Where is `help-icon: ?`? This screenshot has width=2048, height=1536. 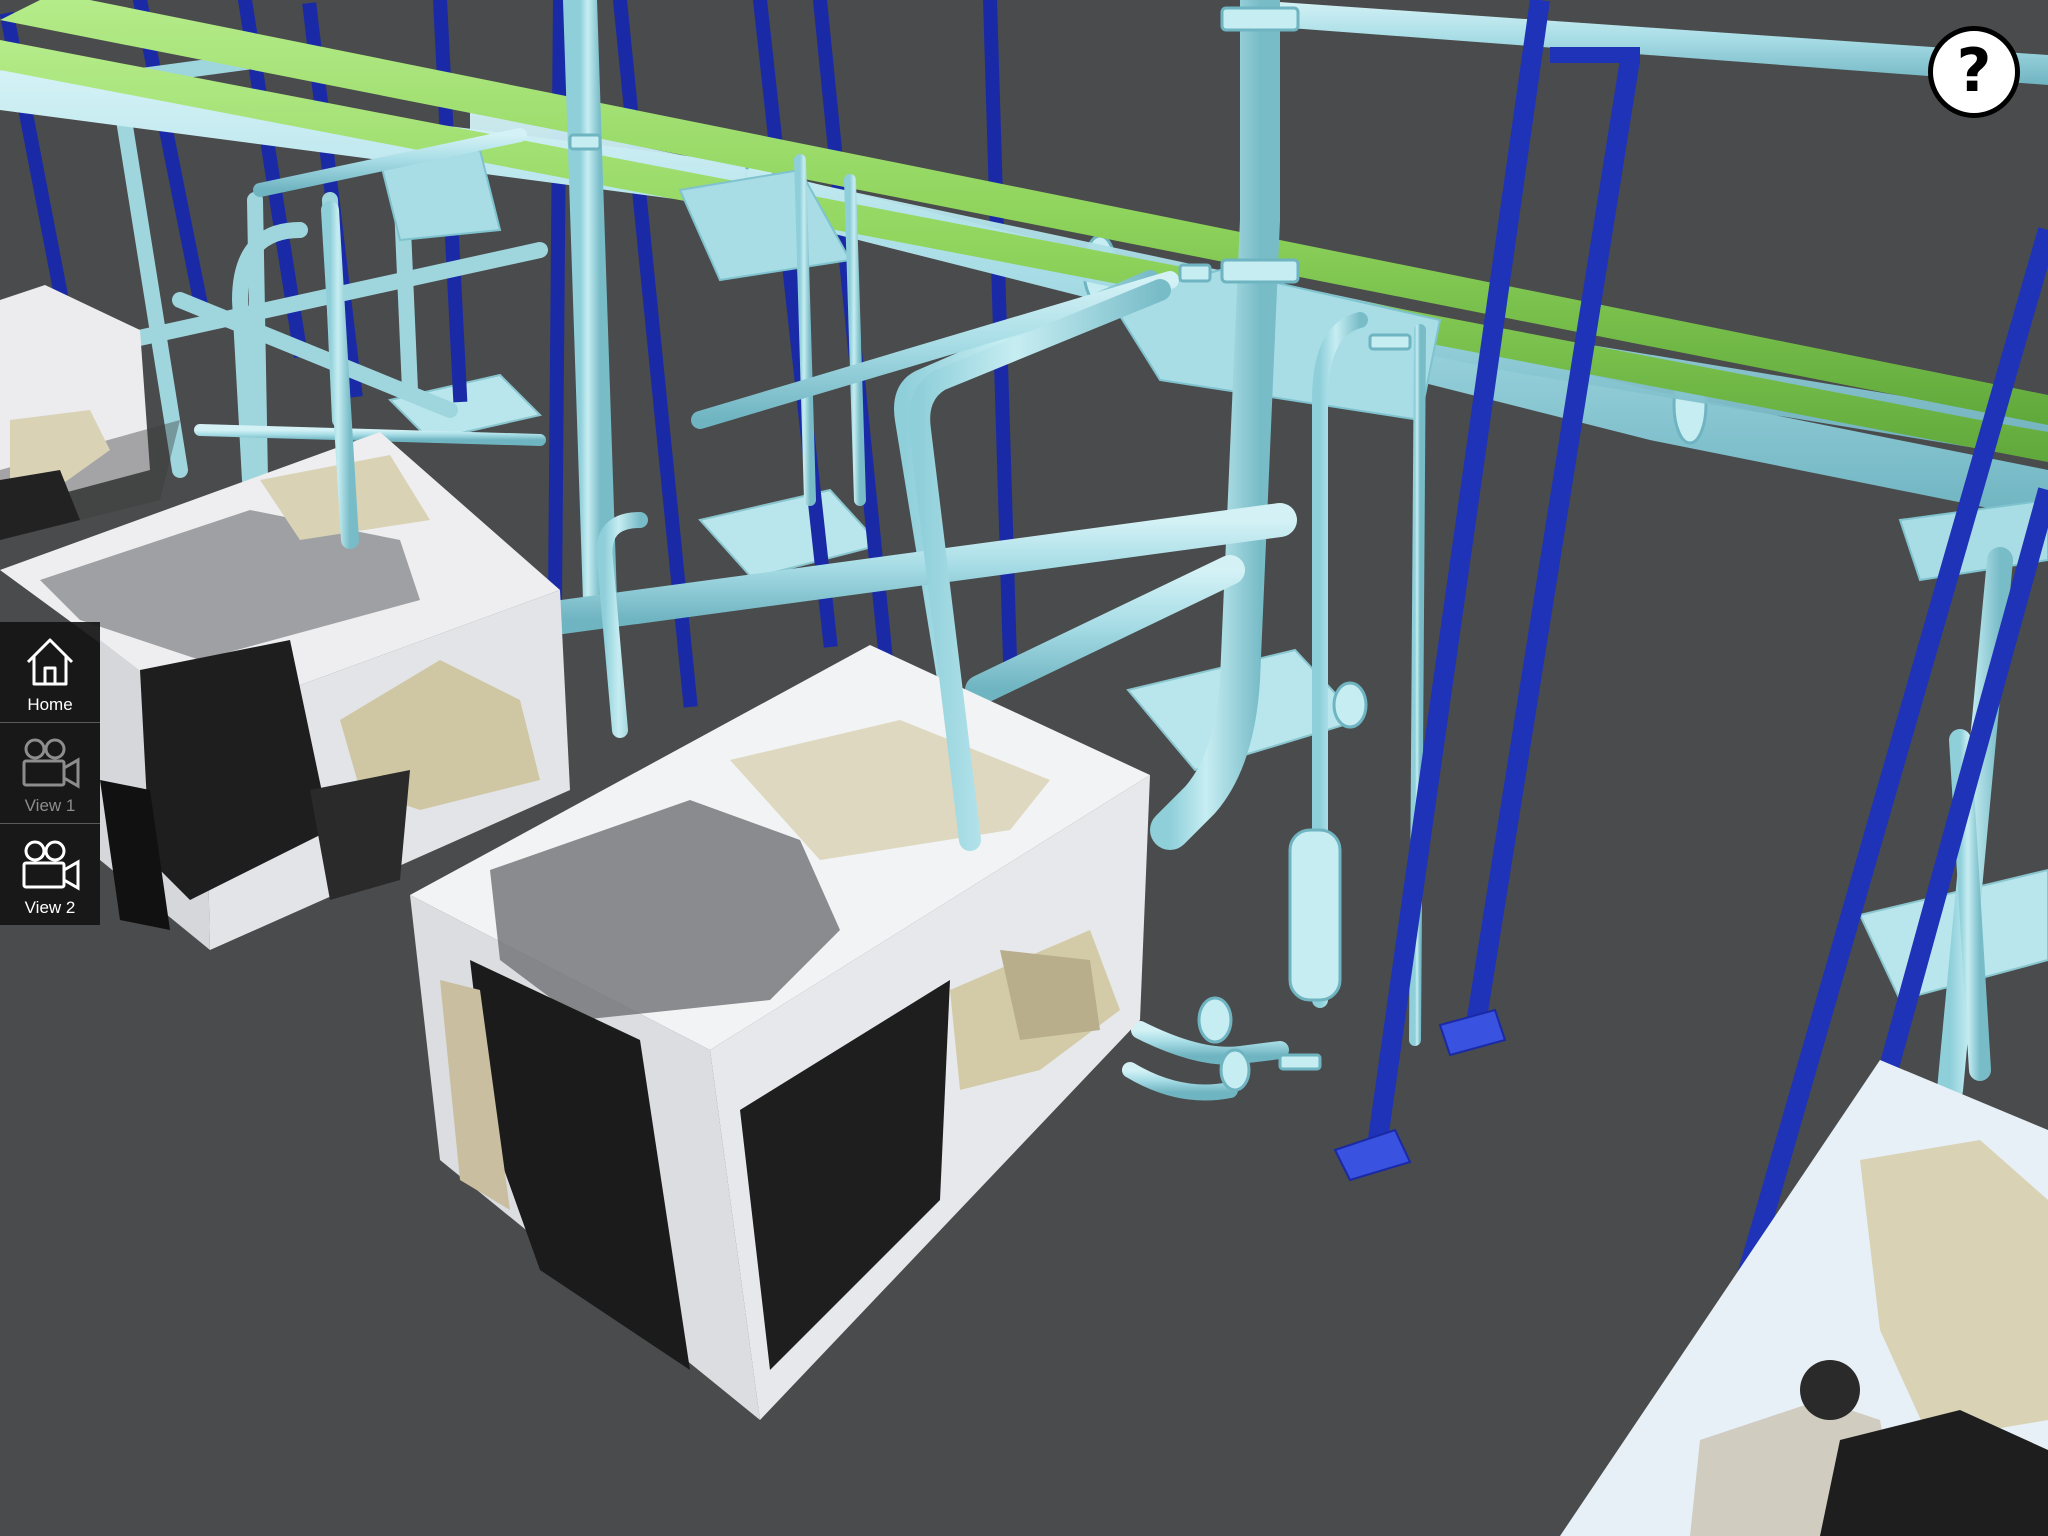
help-icon: ? is located at coordinates (1974, 71).